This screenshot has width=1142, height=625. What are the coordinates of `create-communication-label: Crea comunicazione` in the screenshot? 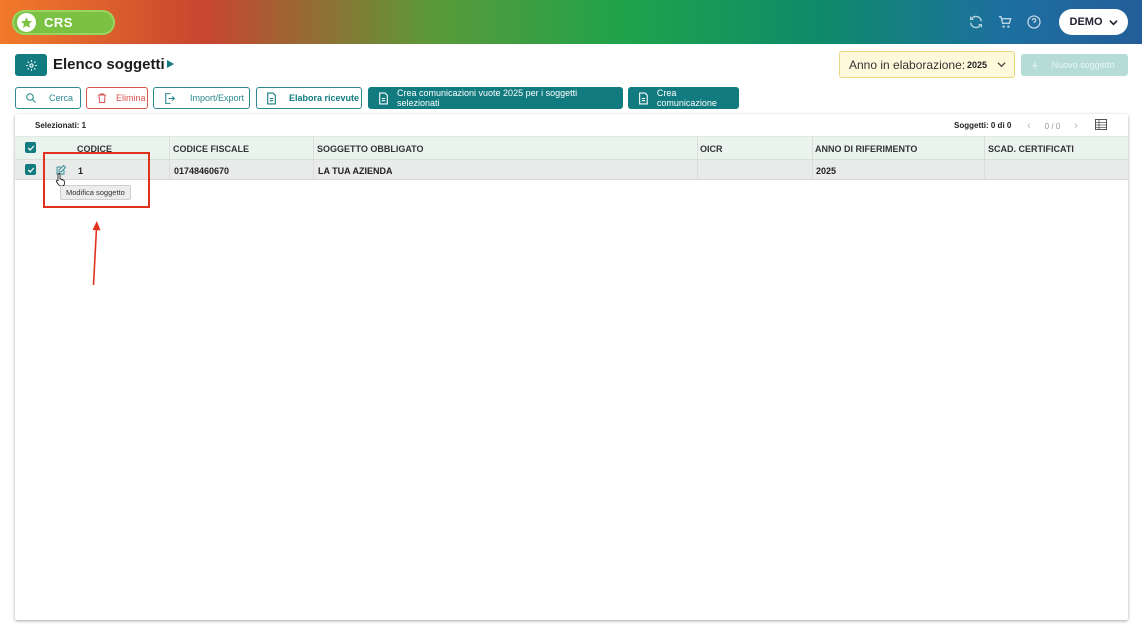 It's located at (686, 98).